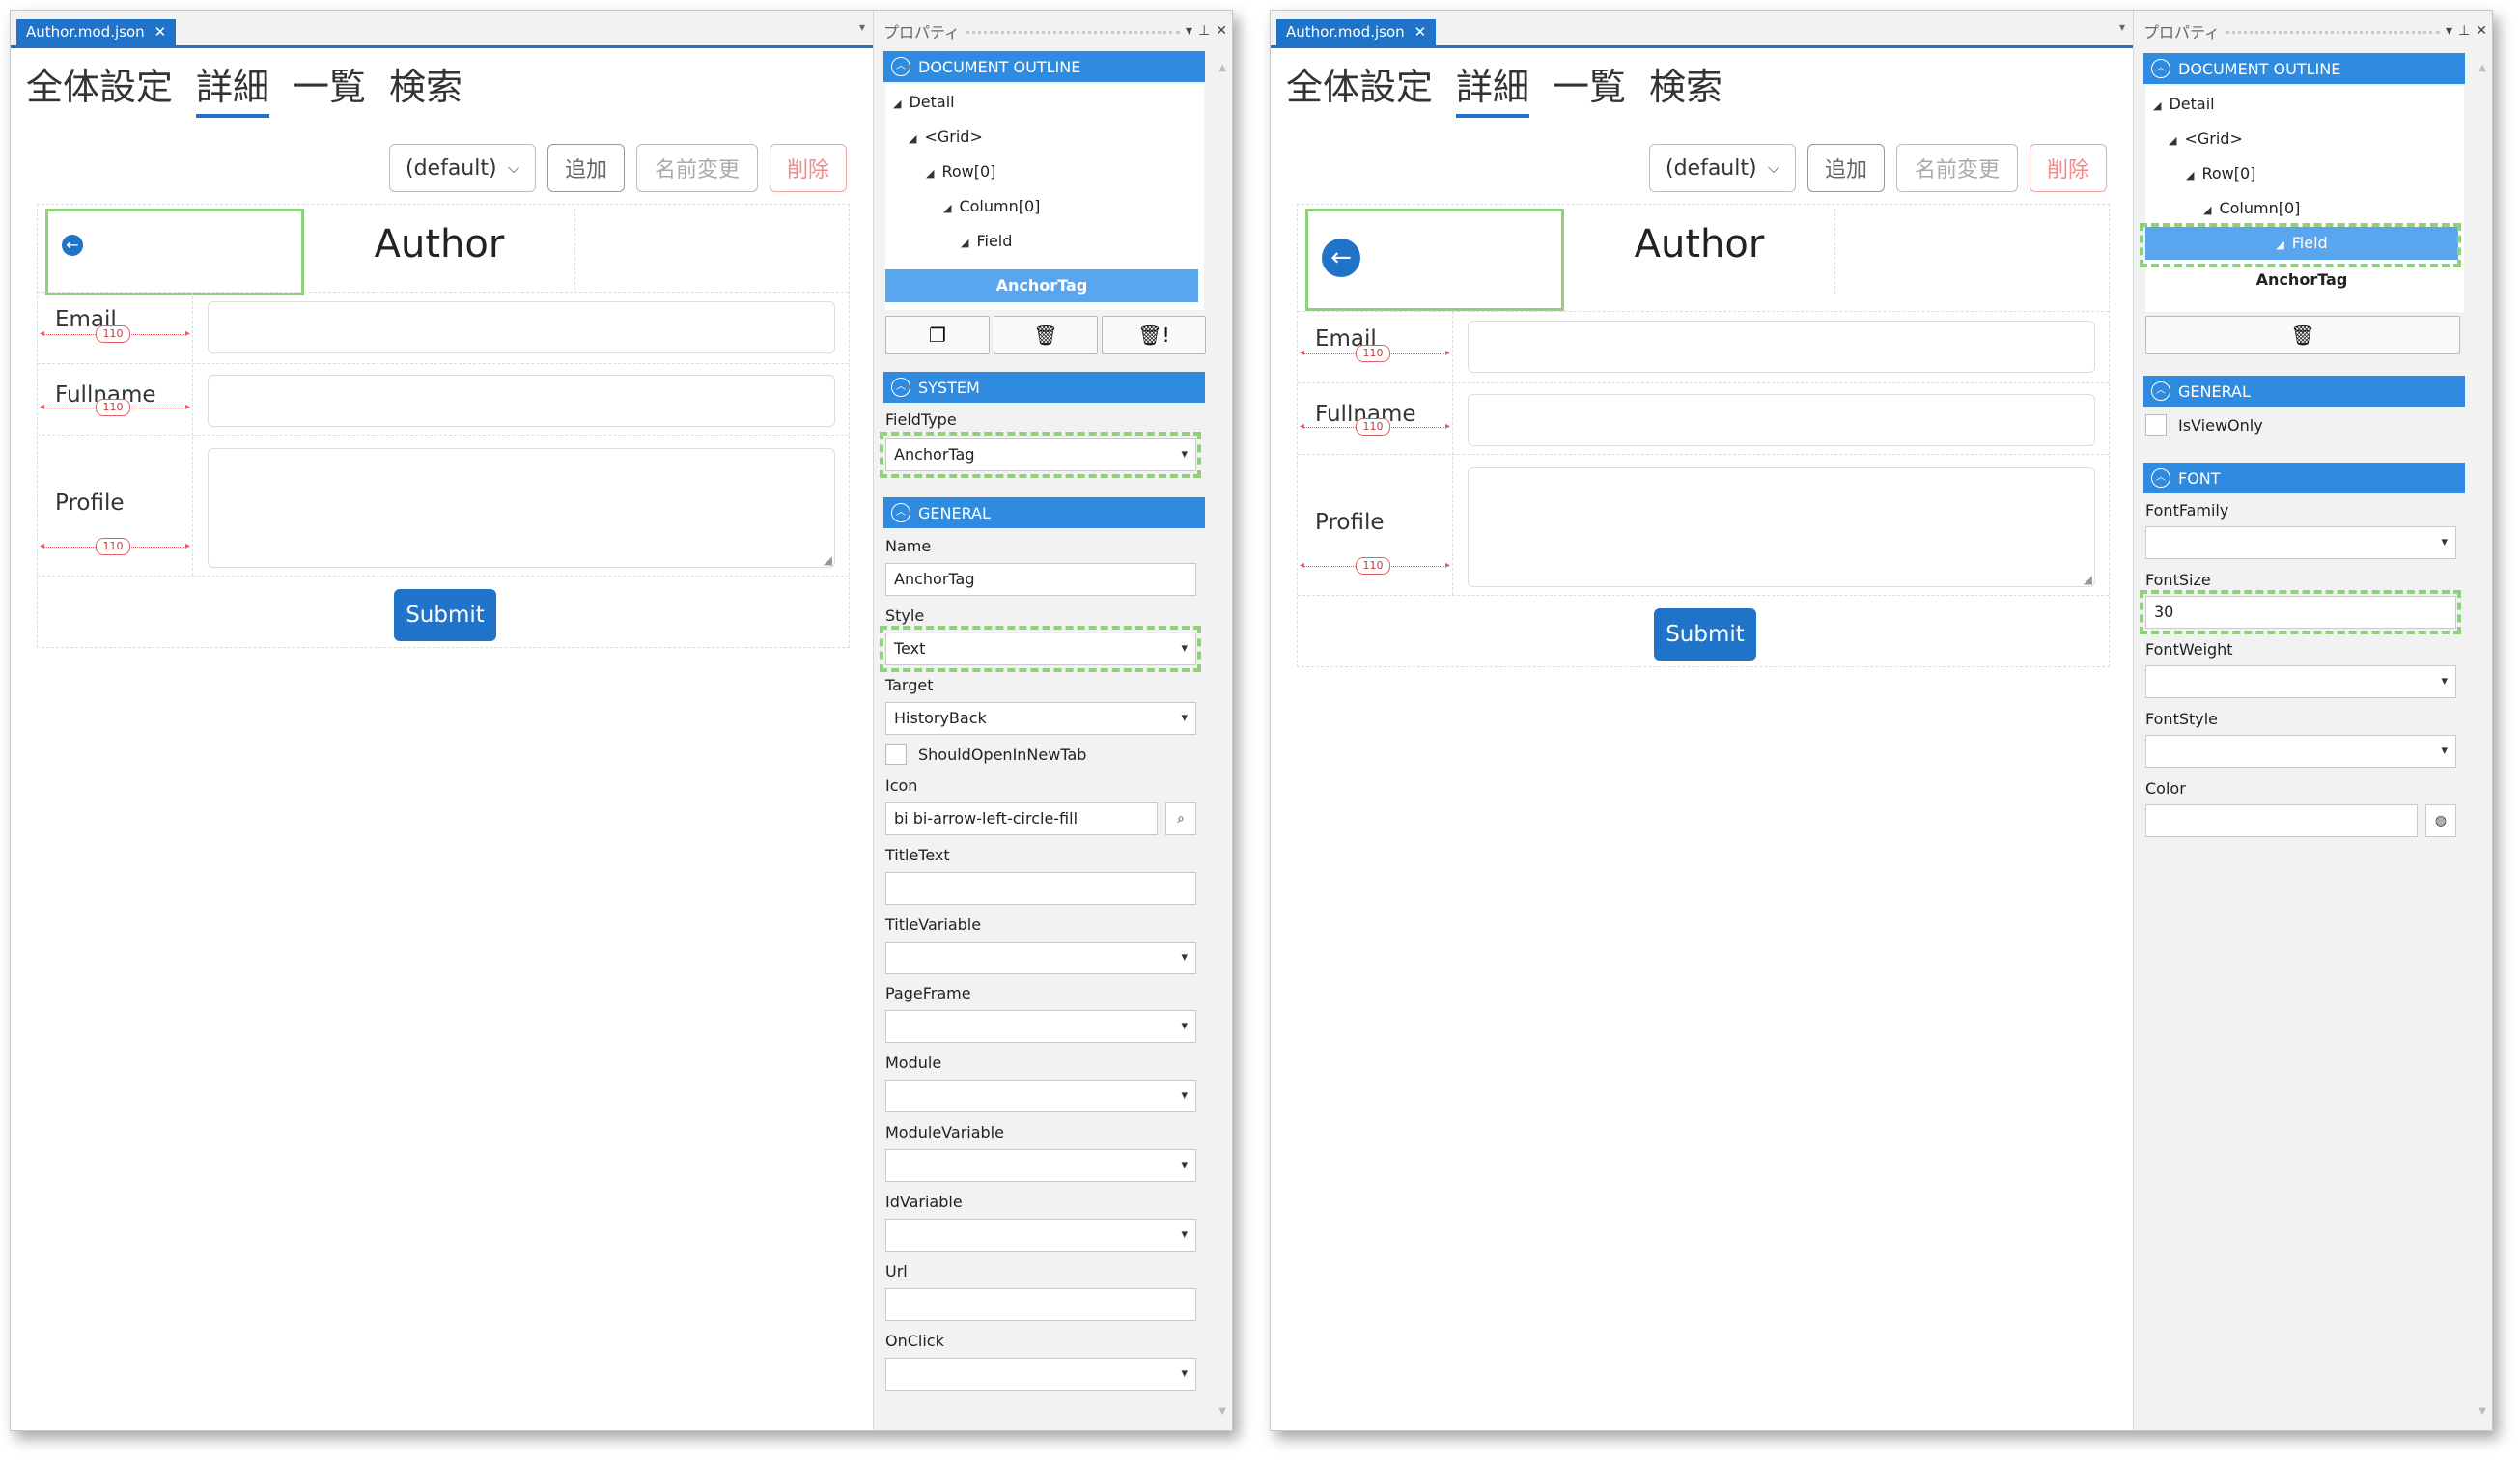  Describe the element at coordinates (986, 755) in the screenshot. I see `newtab-option: ShouldOpenInNewTab` at that location.